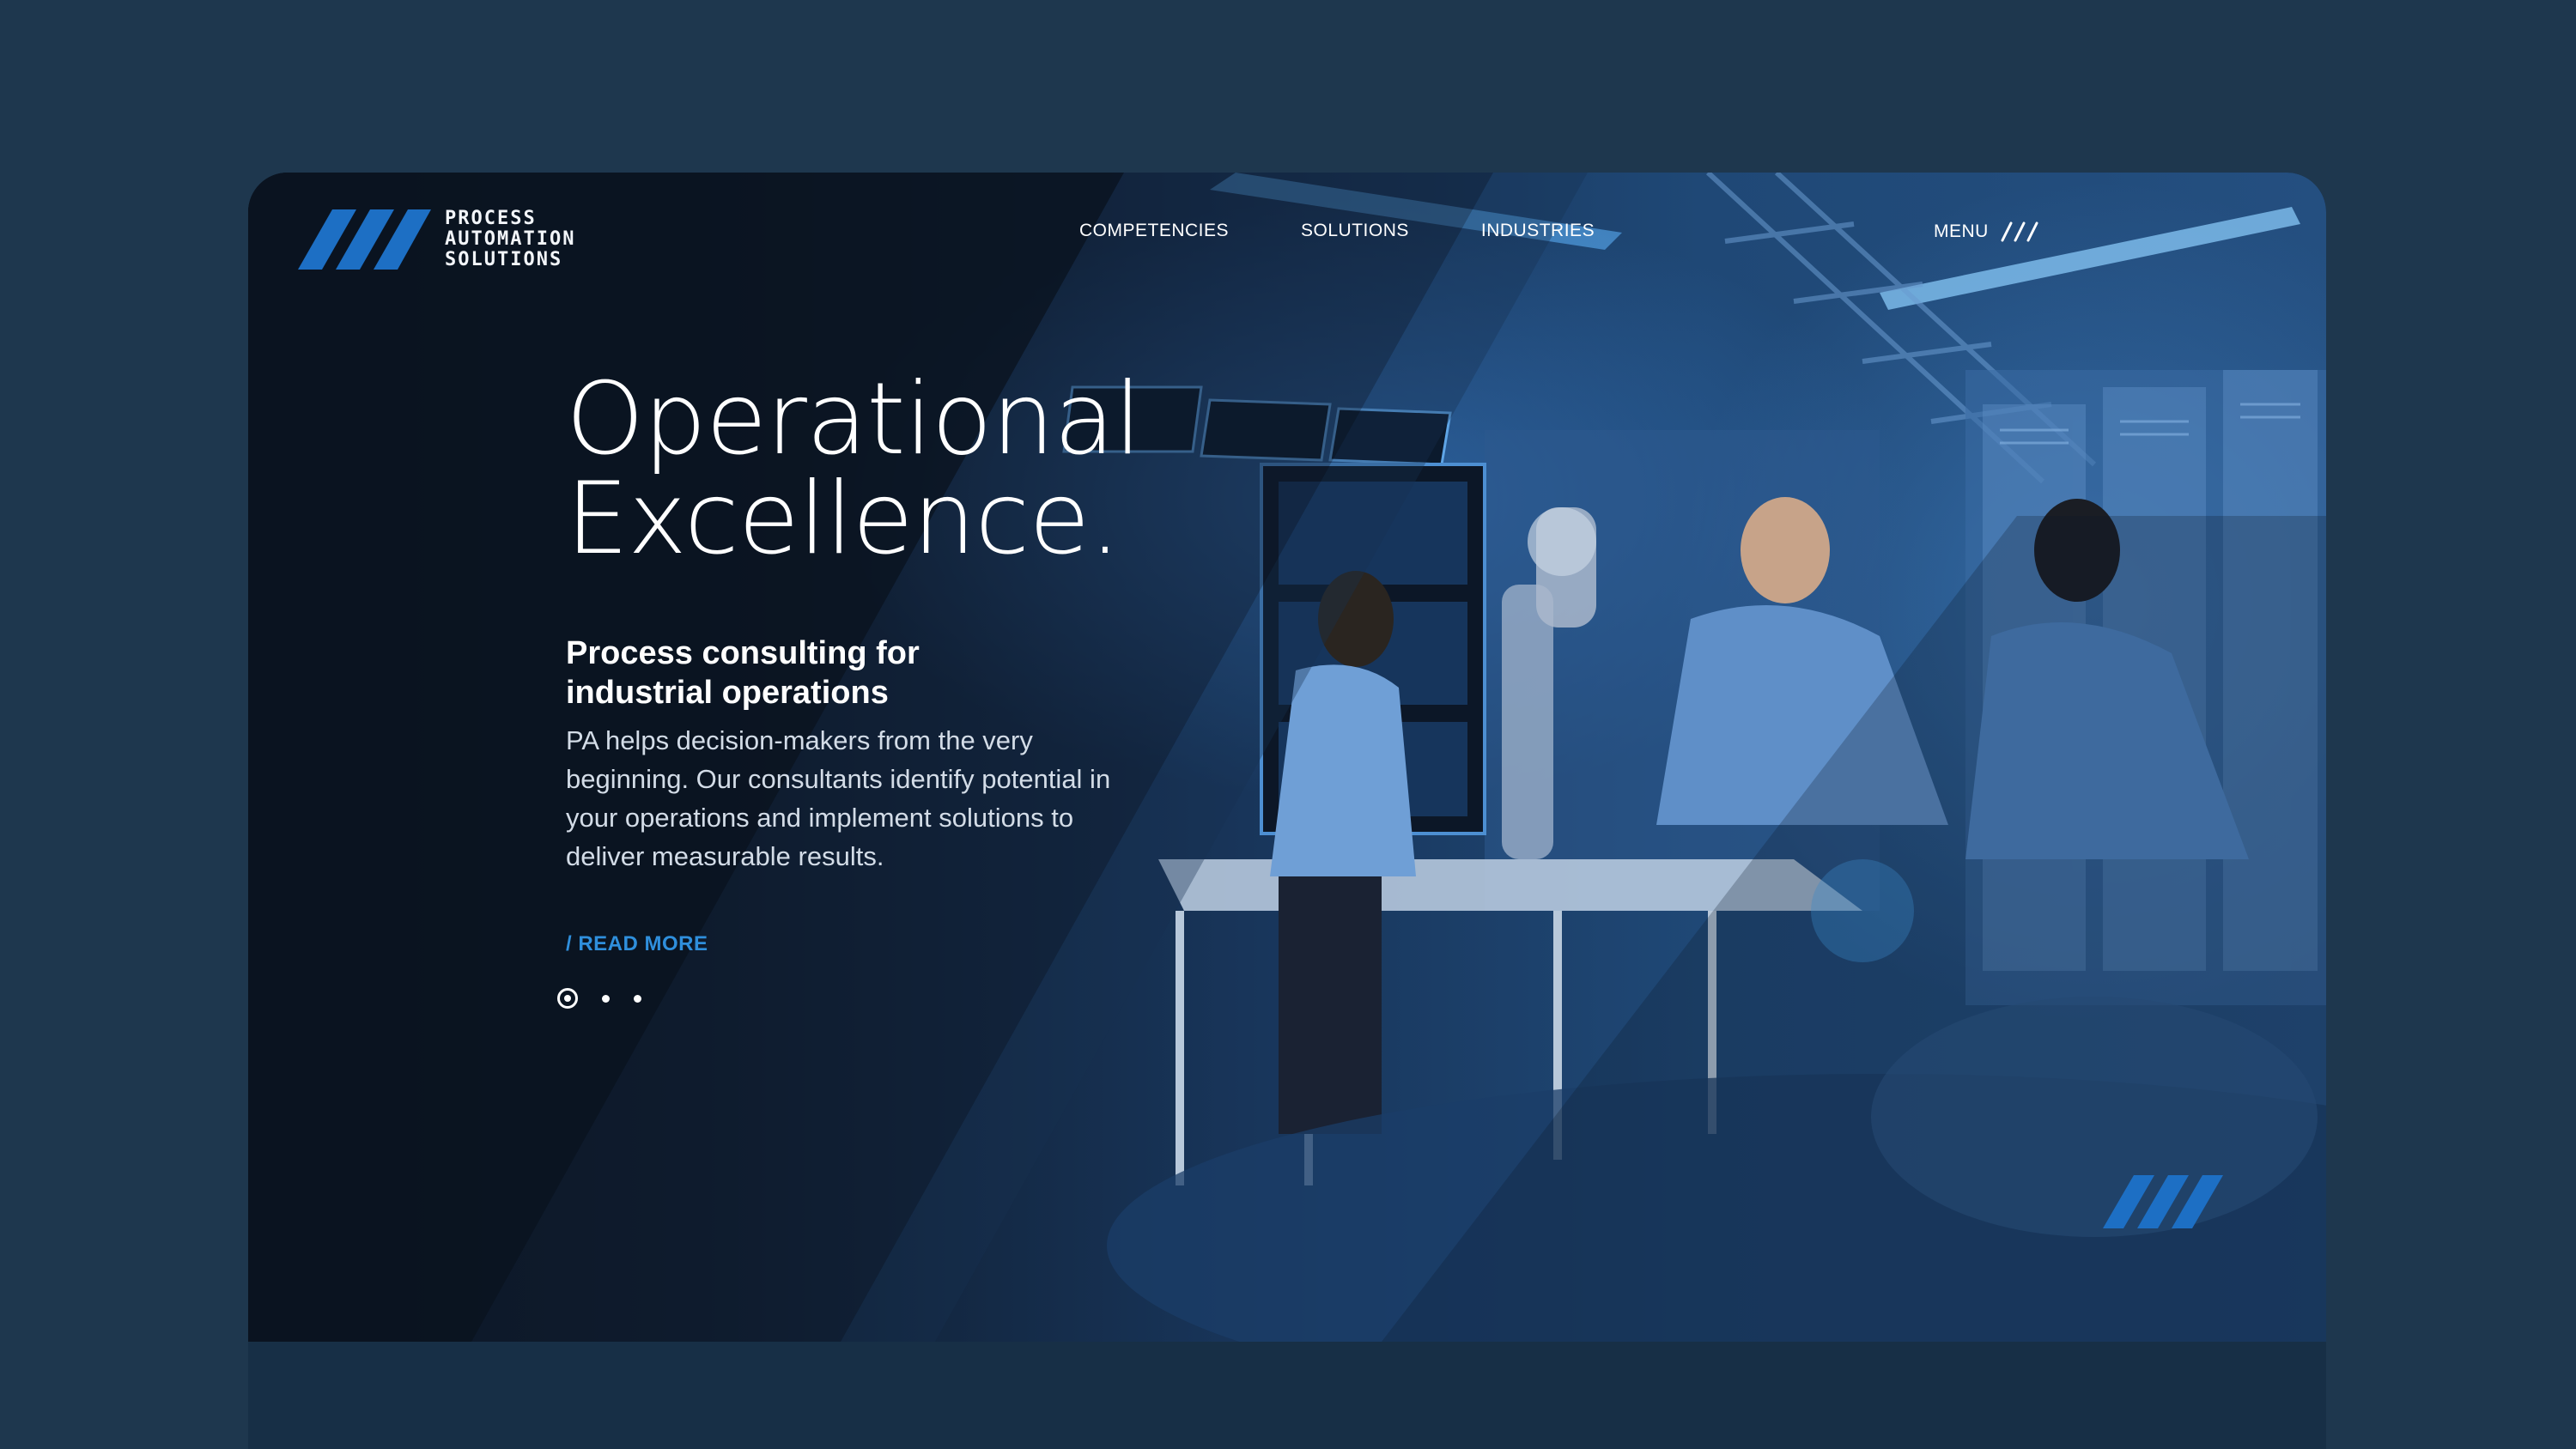 The width and height of the screenshot is (2576, 1449). What do you see at coordinates (599, 998) in the screenshot?
I see `hero-slider-pagination` at bounding box center [599, 998].